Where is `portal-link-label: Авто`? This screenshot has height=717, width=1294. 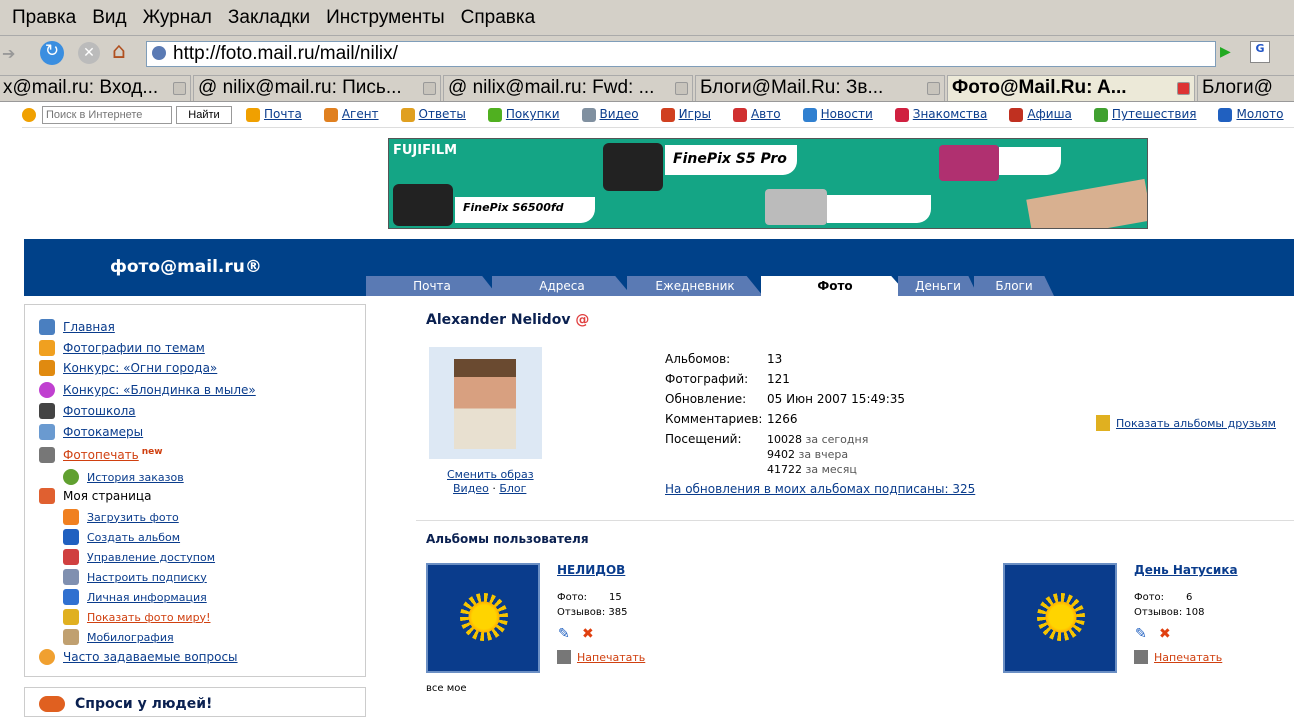
portal-link-label: Авто is located at coordinates (766, 114).